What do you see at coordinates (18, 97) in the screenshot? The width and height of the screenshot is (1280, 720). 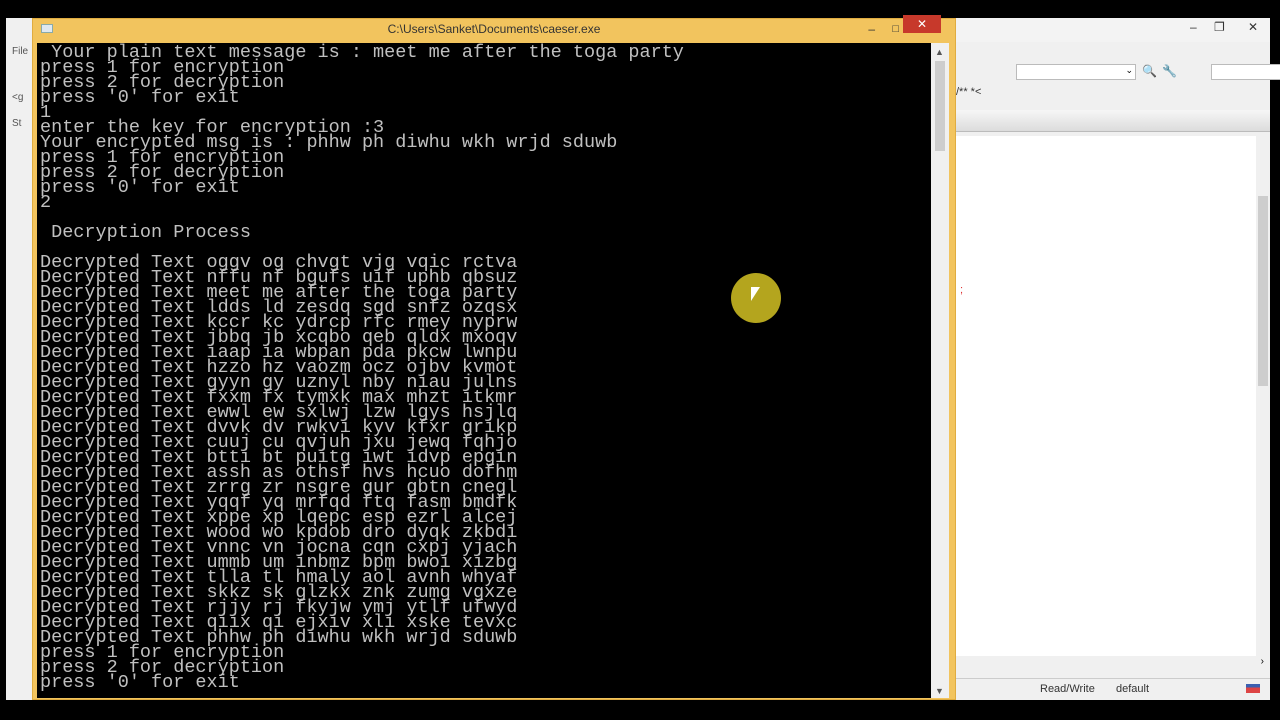 I see `code-tag: <g` at bounding box center [18, 97].